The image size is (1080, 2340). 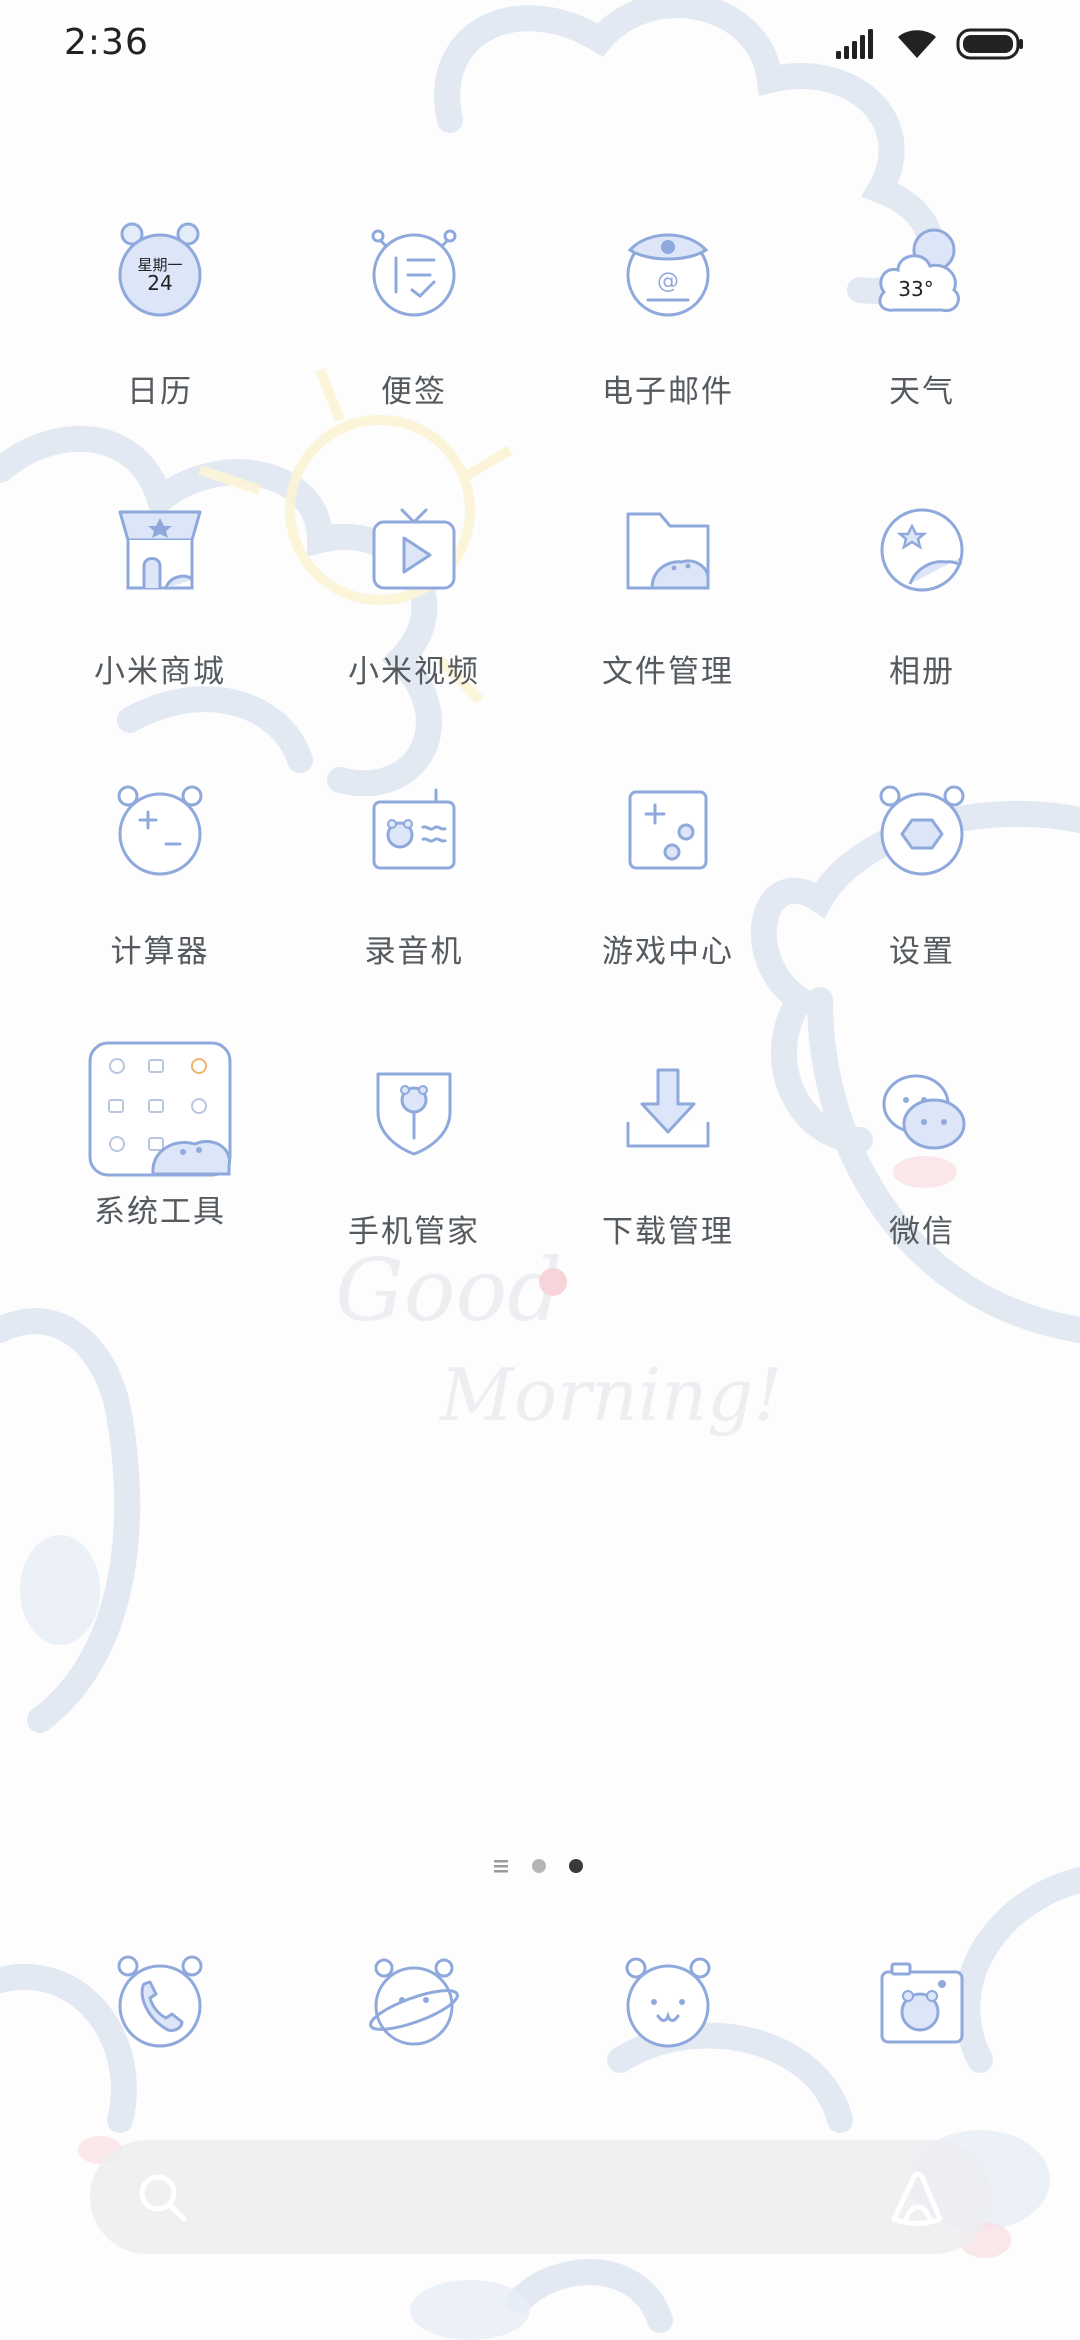 What do you see at coordinates (924, 1112) in the screenshot?
I see `wechat-icon` at bounding box center [924, 1112].